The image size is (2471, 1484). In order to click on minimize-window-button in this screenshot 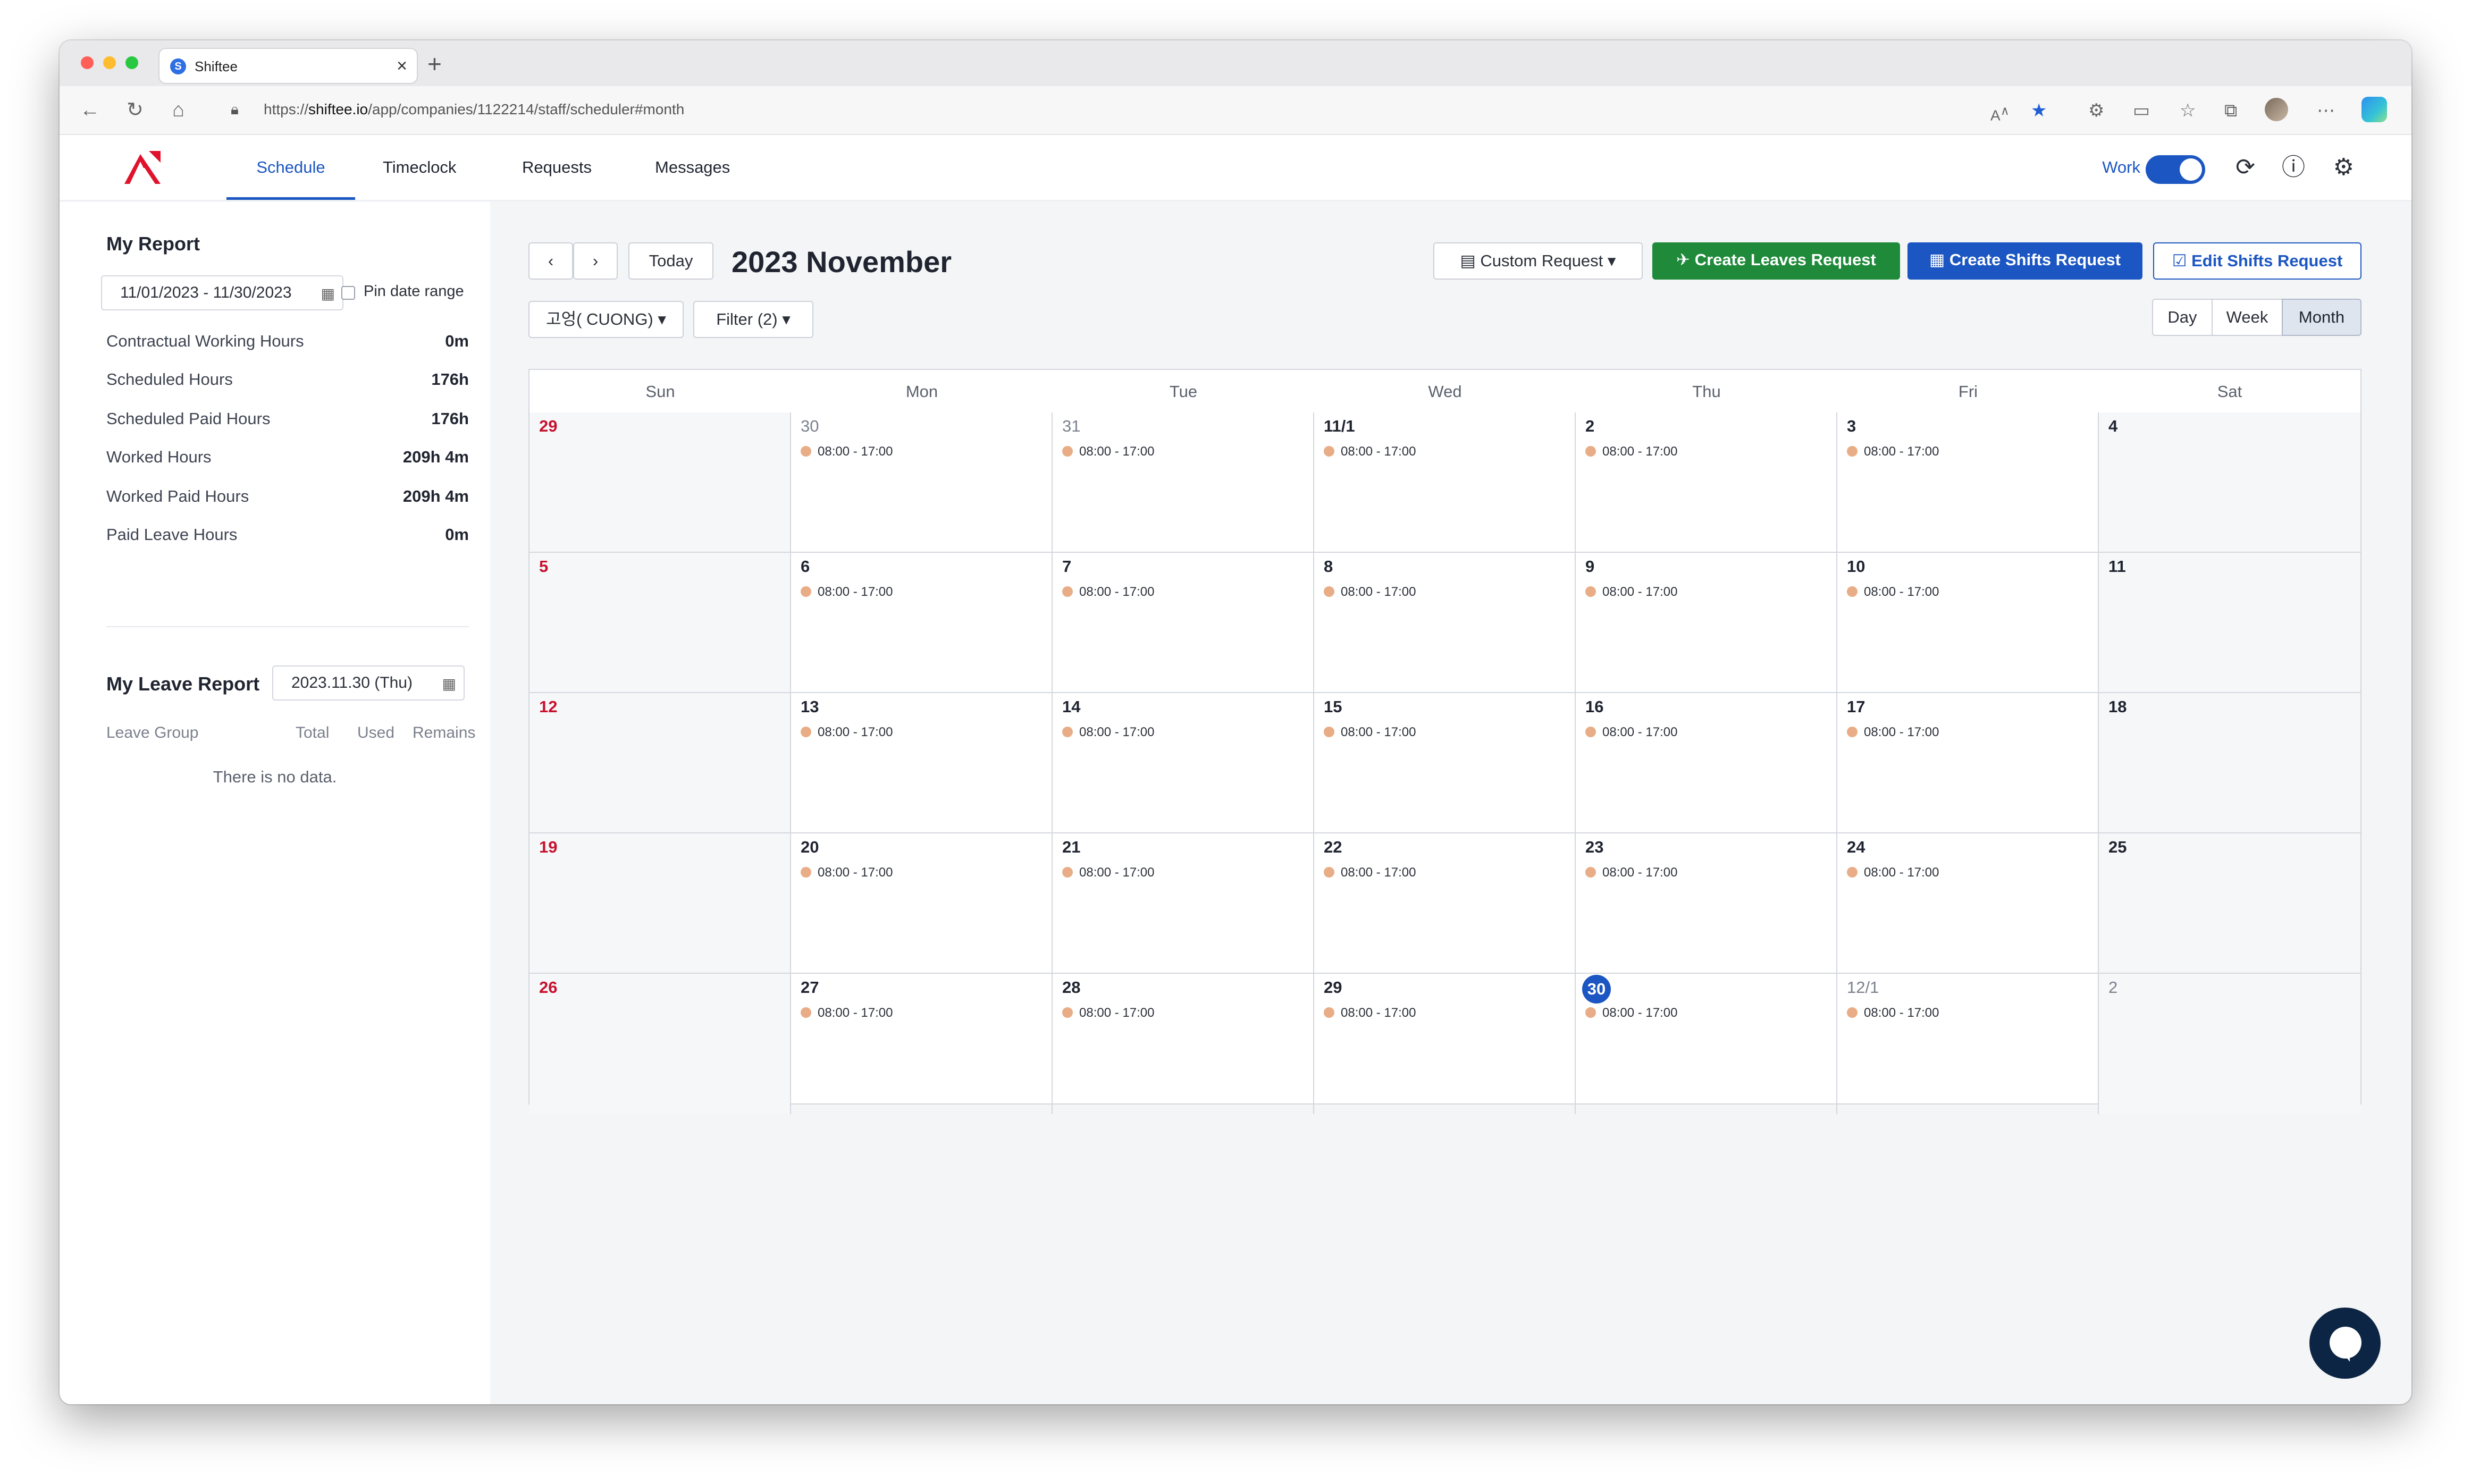, I will do `click(109, 62)`.